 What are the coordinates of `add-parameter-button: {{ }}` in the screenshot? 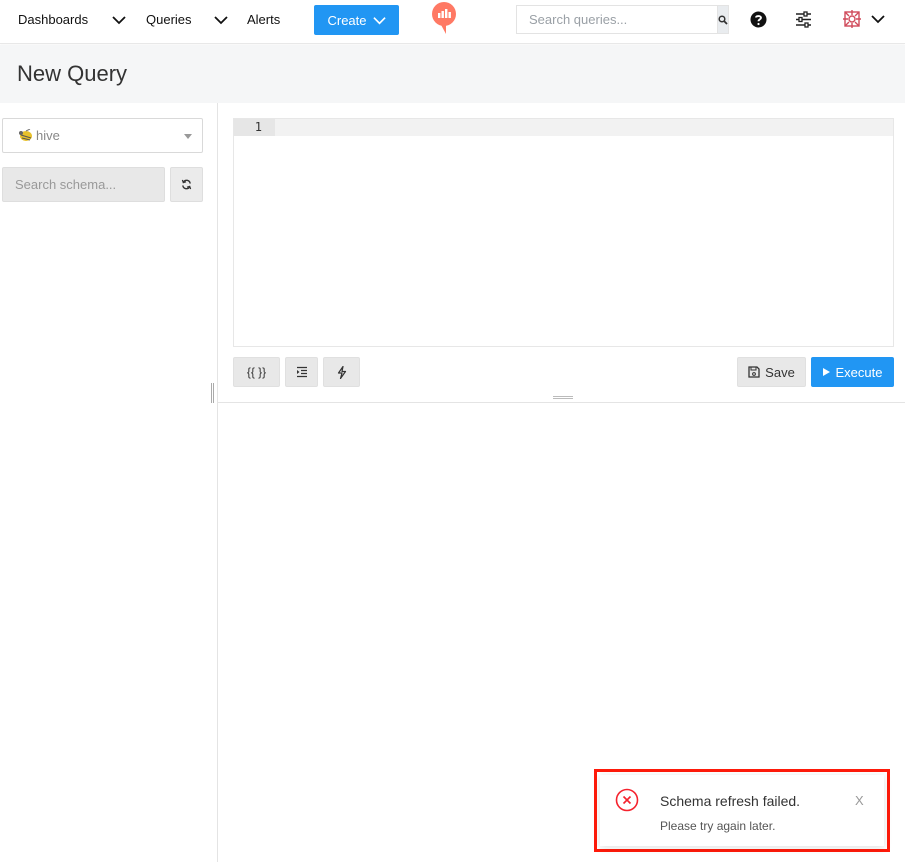 It's located at (256, 372).